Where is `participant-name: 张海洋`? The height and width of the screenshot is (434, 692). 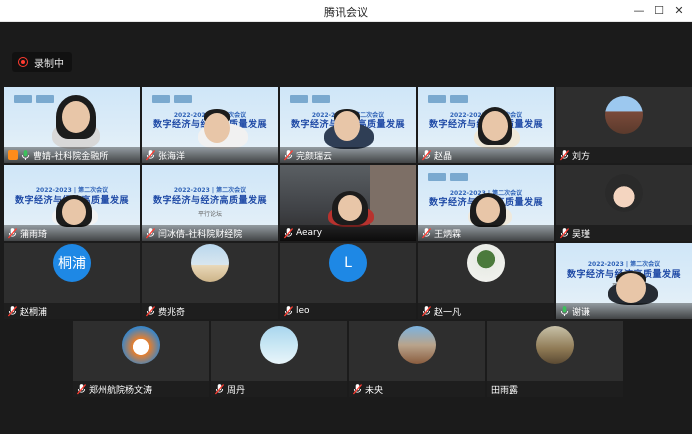 participant-name: 张海洋 is located at coordinates (172, 156).